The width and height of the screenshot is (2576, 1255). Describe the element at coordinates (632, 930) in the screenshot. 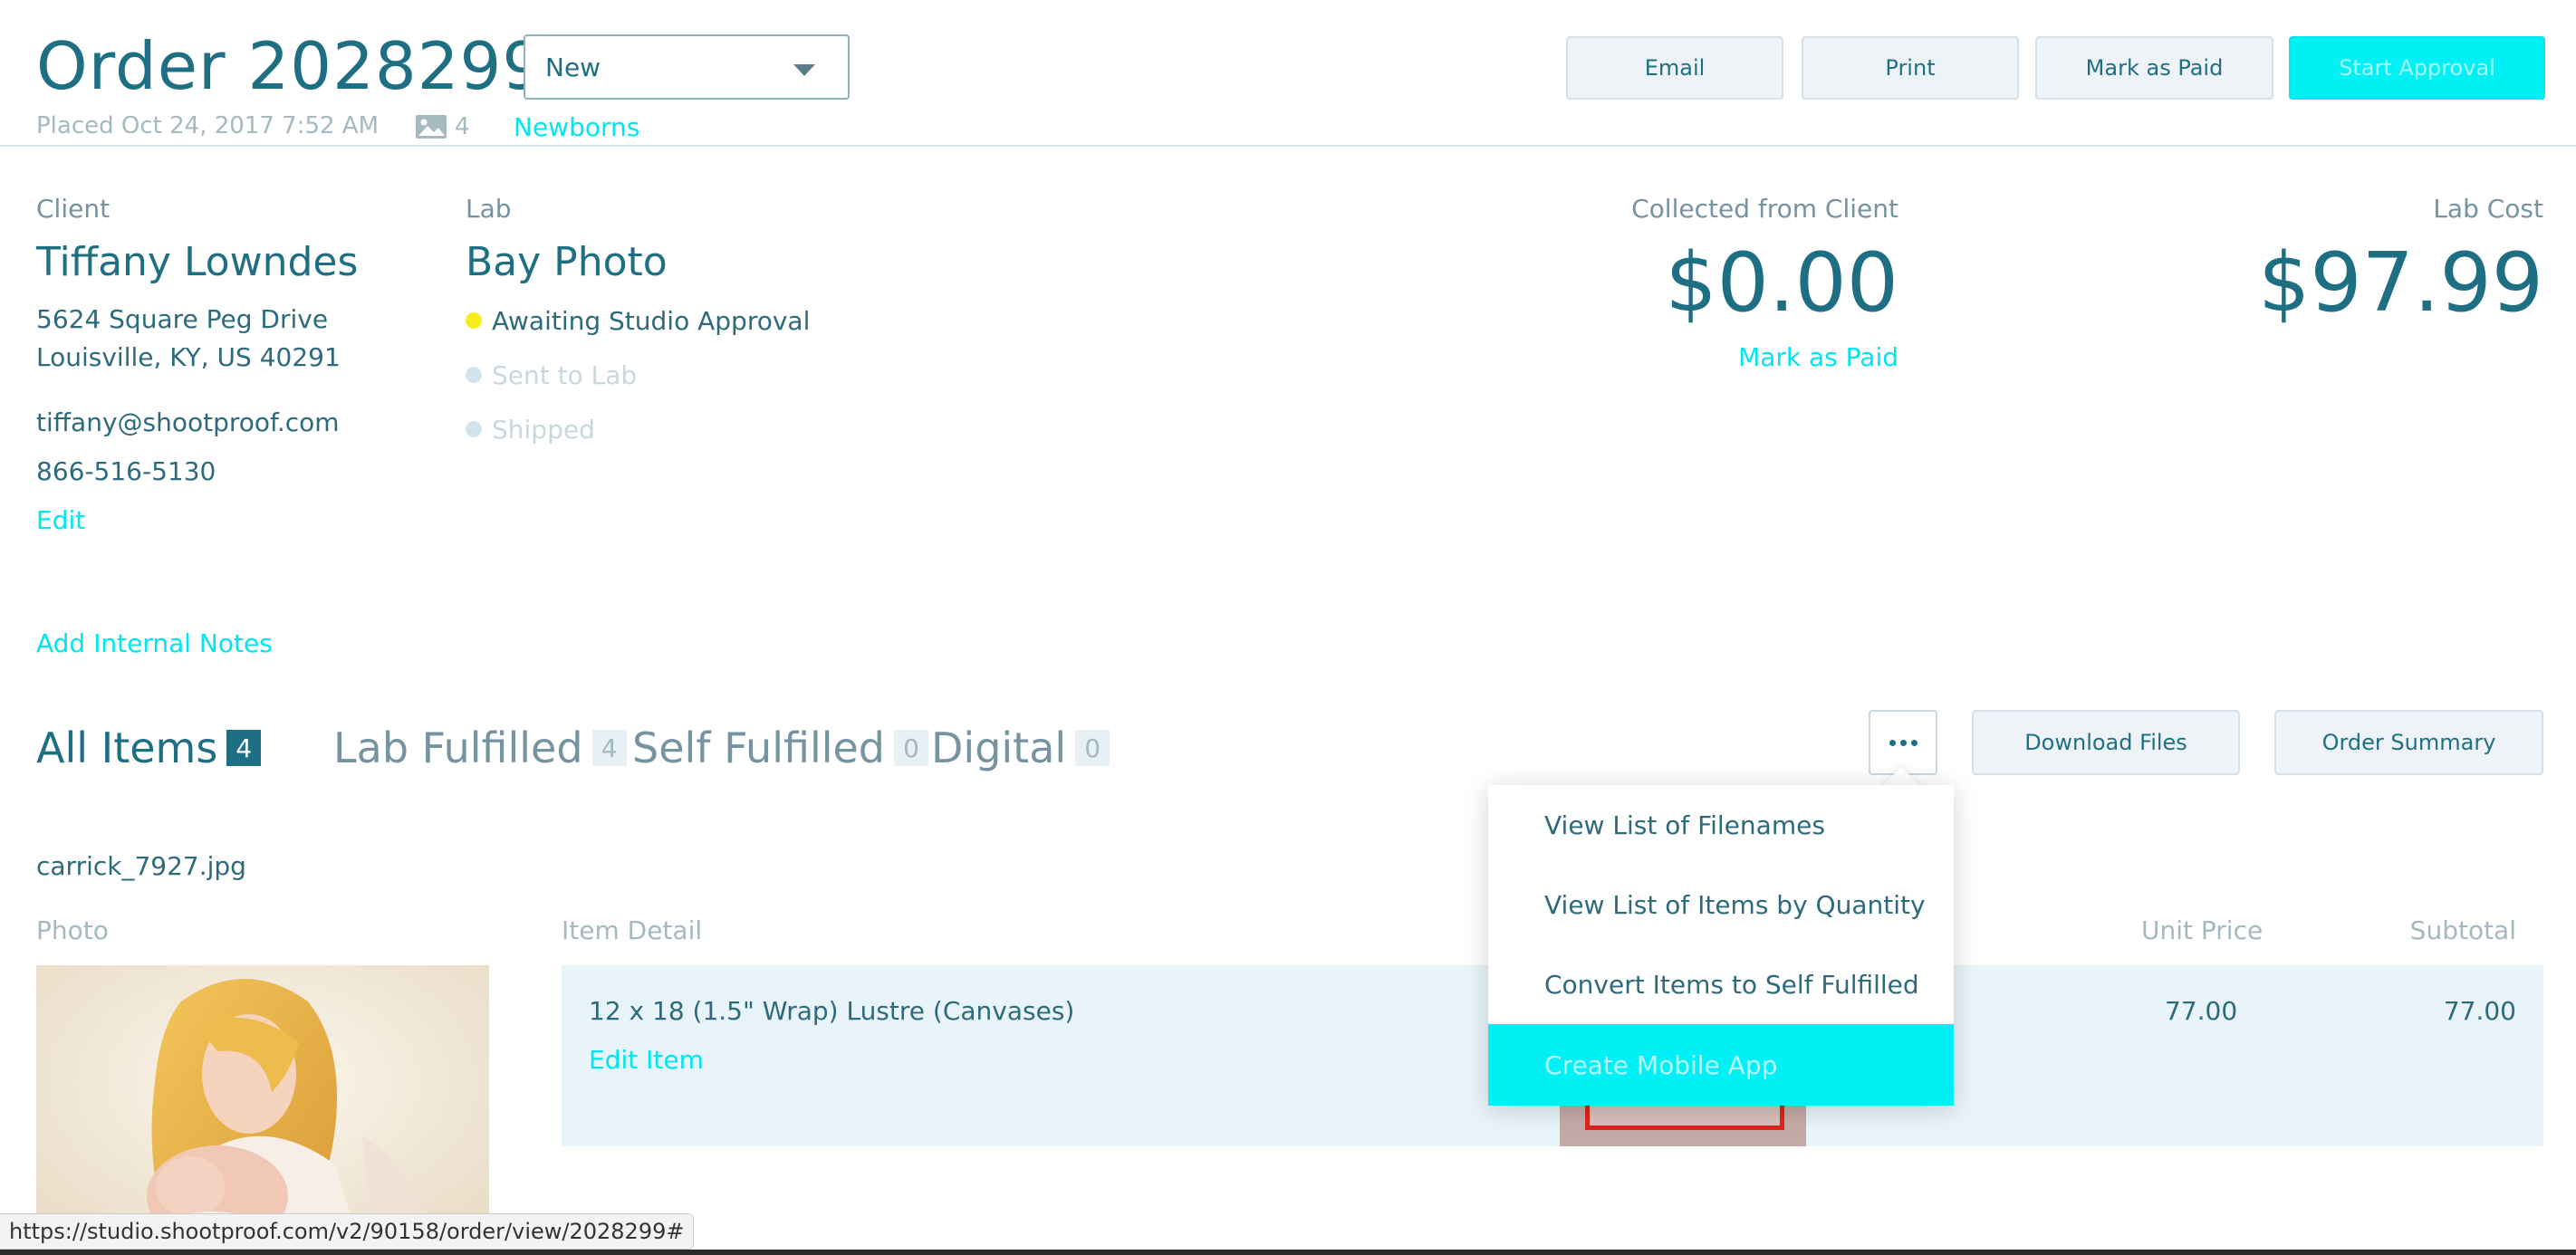

I see `column-header-item-detail: Item Detail` at that location.